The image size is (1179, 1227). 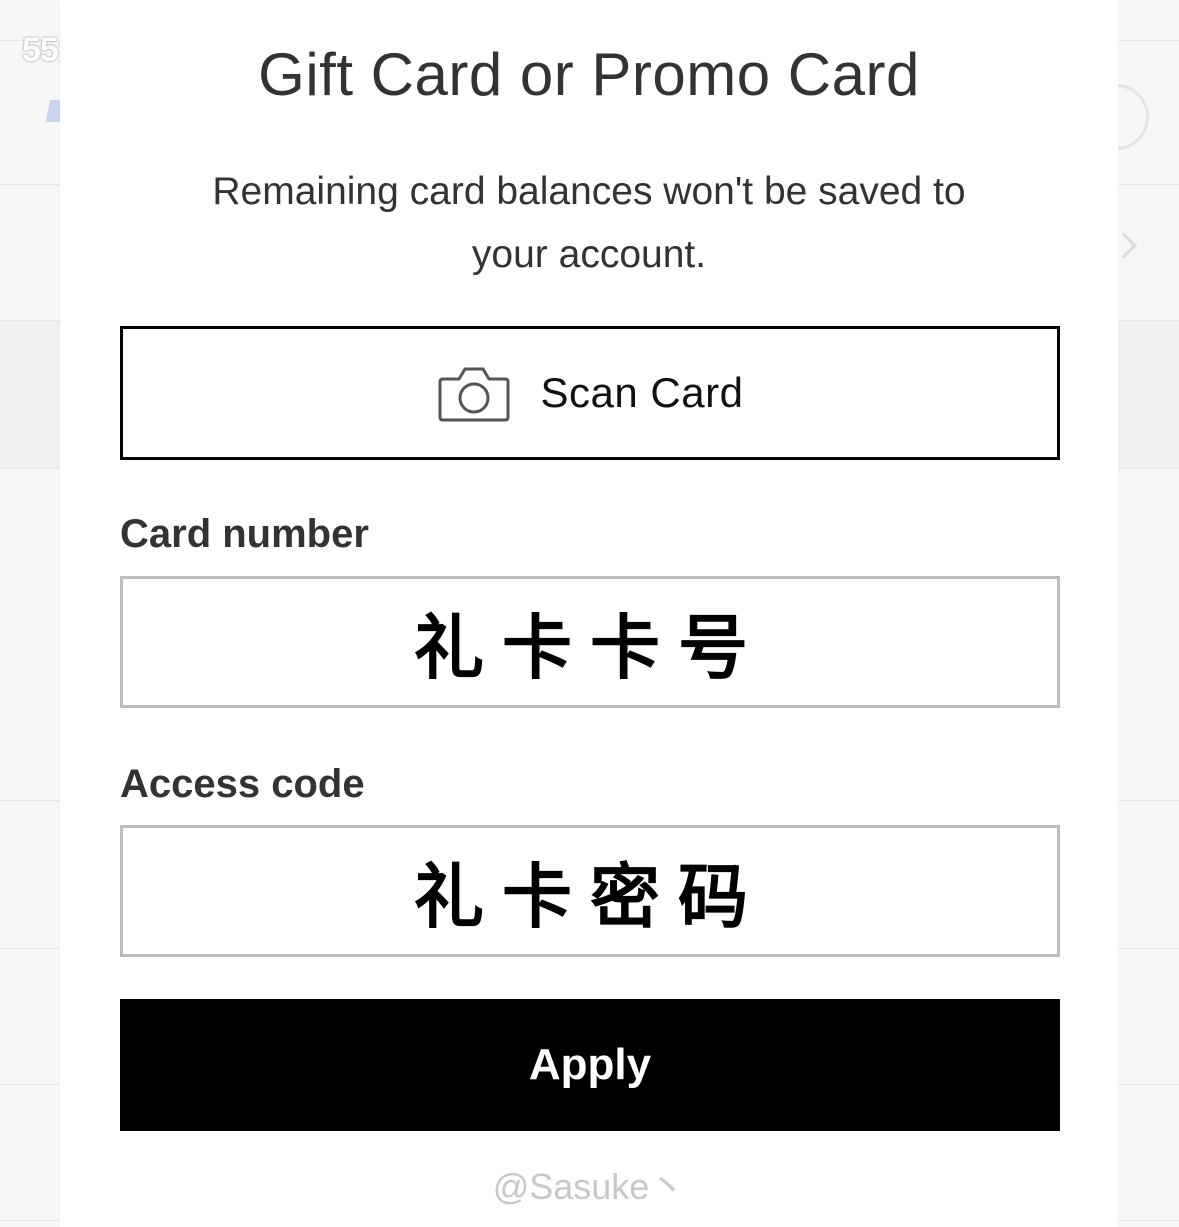 I want to click on scan-card-label: Scan Card, so click(x=642, y=392).